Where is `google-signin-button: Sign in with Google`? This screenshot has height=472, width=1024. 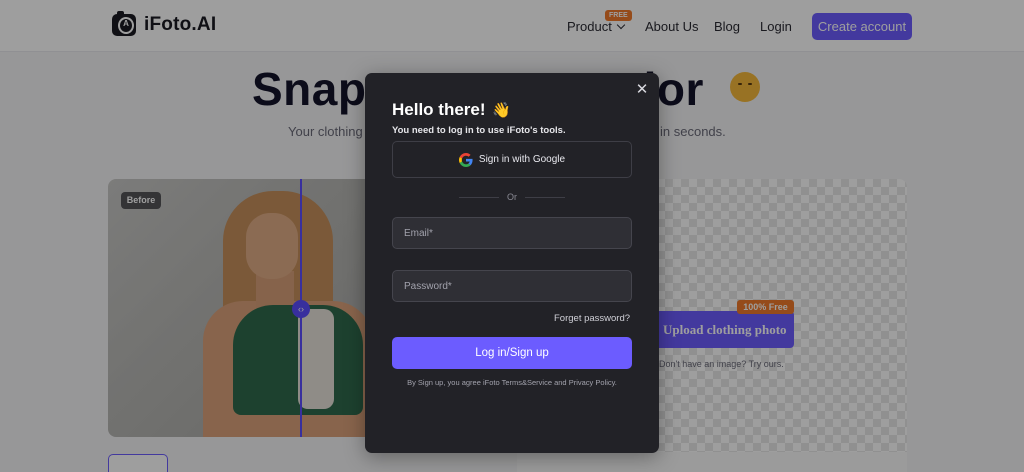
google-signin-button: Sign in with Google is located at coordinates (512, 159).